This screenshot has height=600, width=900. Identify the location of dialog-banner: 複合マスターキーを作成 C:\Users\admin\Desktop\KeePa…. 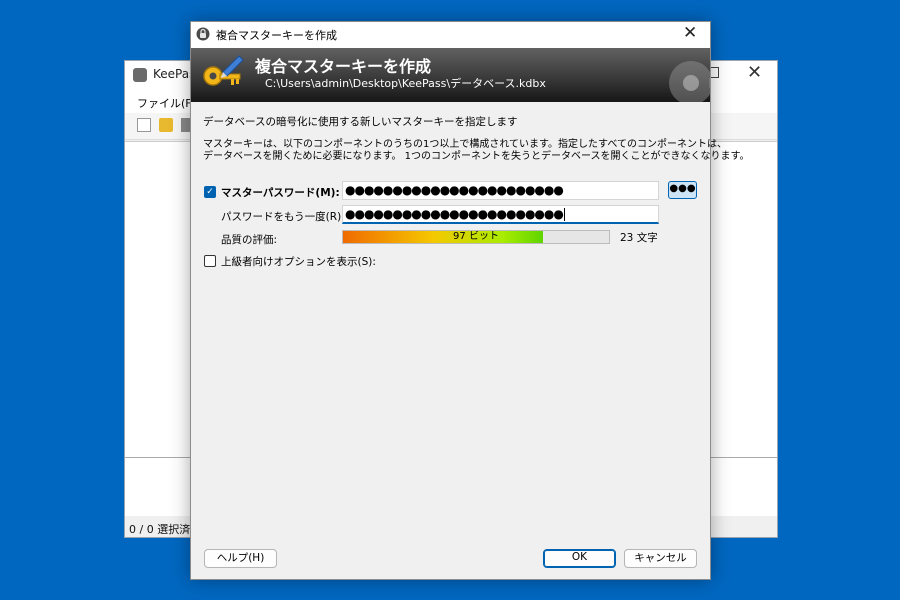
(450, 75).